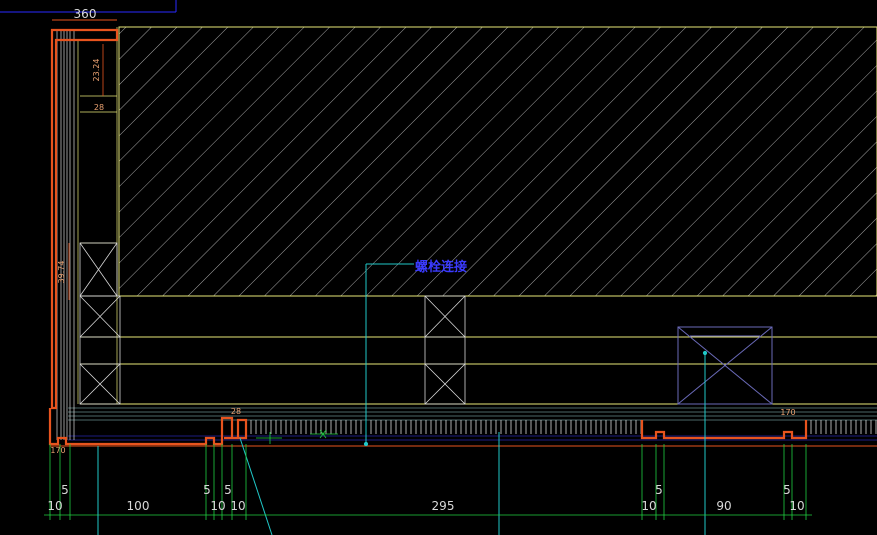  I want to click on tag-right: 170, so click(787, 412).